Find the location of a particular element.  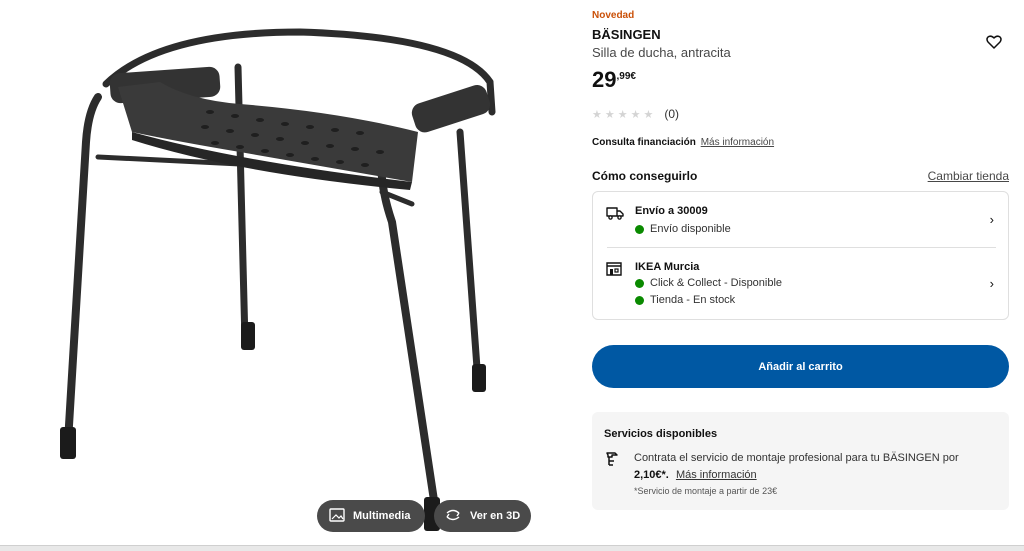

store-status-collect-text: Click & Collect - Disponible is located at coordinates (716, 283).